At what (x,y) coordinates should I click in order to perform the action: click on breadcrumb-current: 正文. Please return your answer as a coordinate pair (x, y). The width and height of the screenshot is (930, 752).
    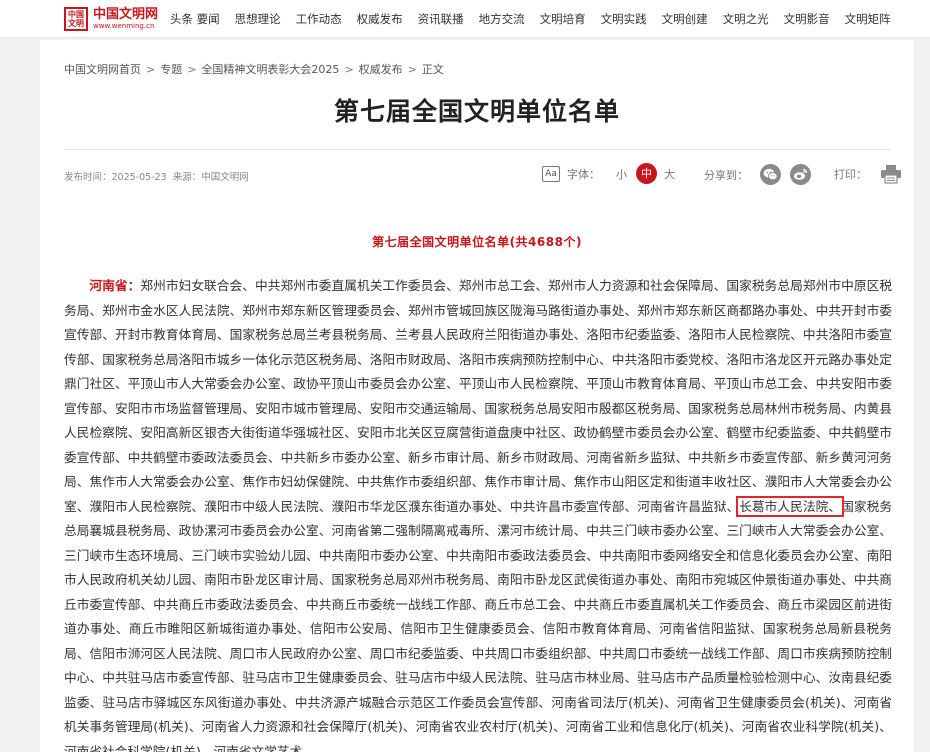
    Looking at the image, I should click on (432, 69).